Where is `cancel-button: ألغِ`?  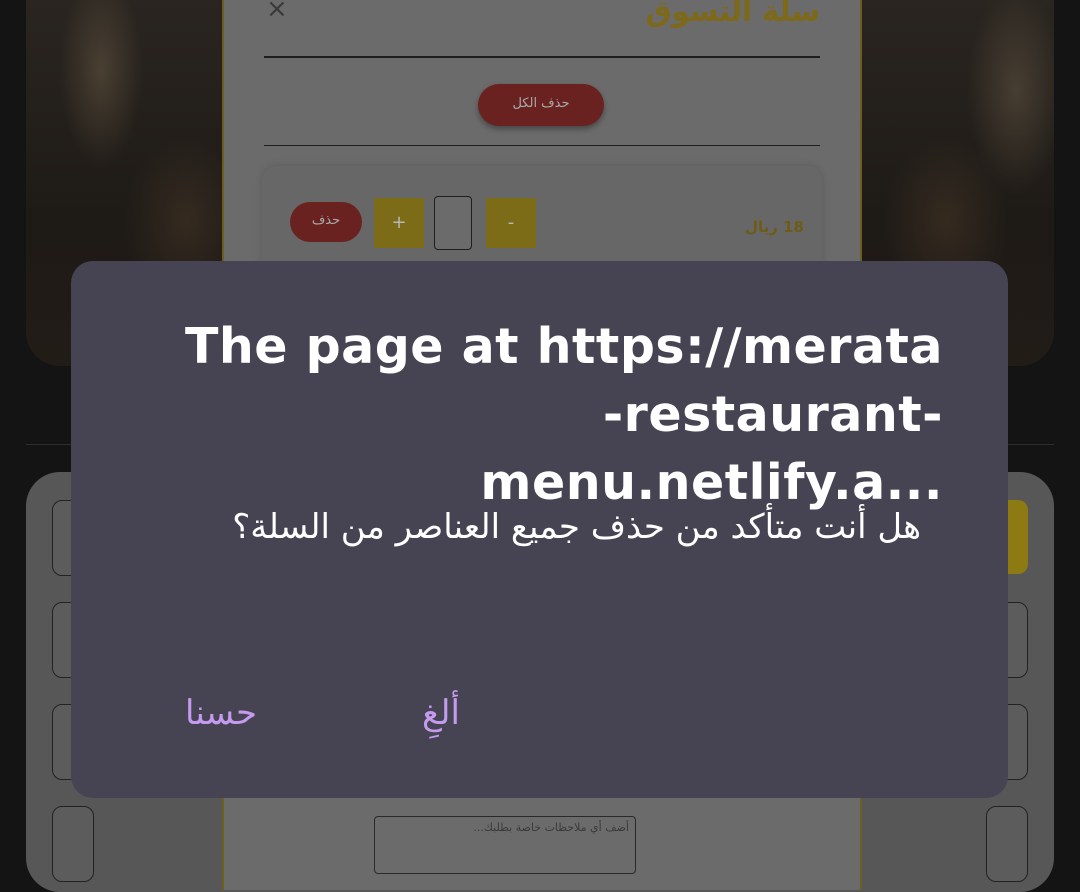
cancel-button: ألغِ is located at coordinates (441, 713).